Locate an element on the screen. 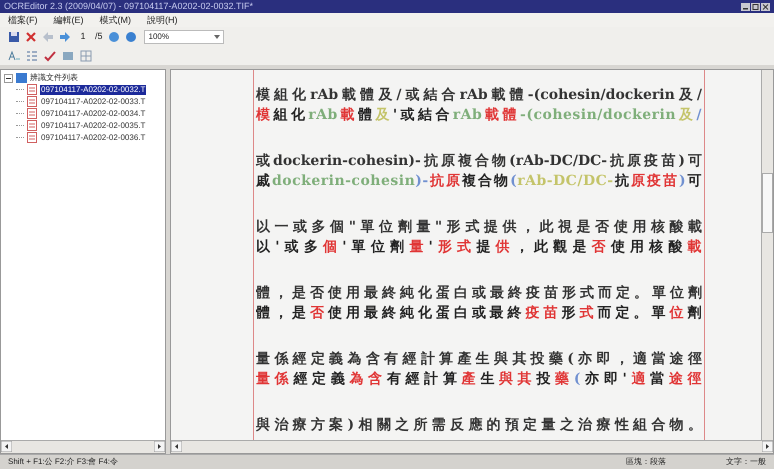  tree-item: 097104117-A0202-02-0032.T is located at coordinates (93, 89).